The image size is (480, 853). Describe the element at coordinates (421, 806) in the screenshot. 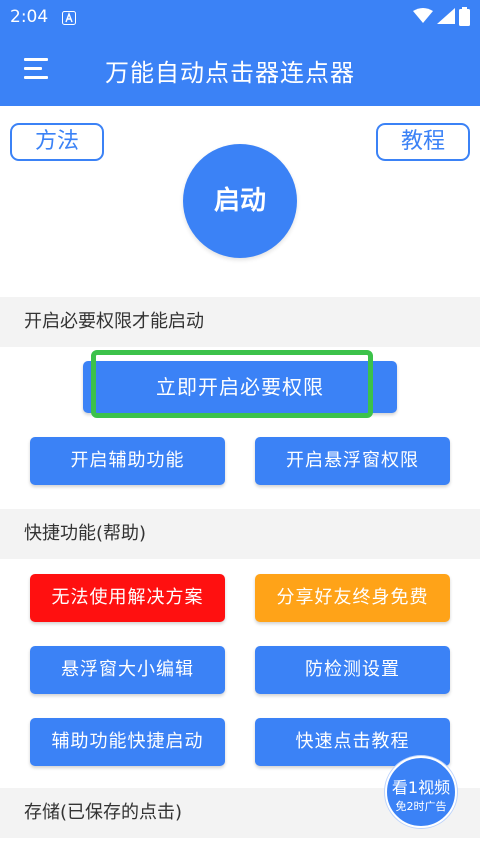

I see `ad-free-label: 免2时广告` at that location.